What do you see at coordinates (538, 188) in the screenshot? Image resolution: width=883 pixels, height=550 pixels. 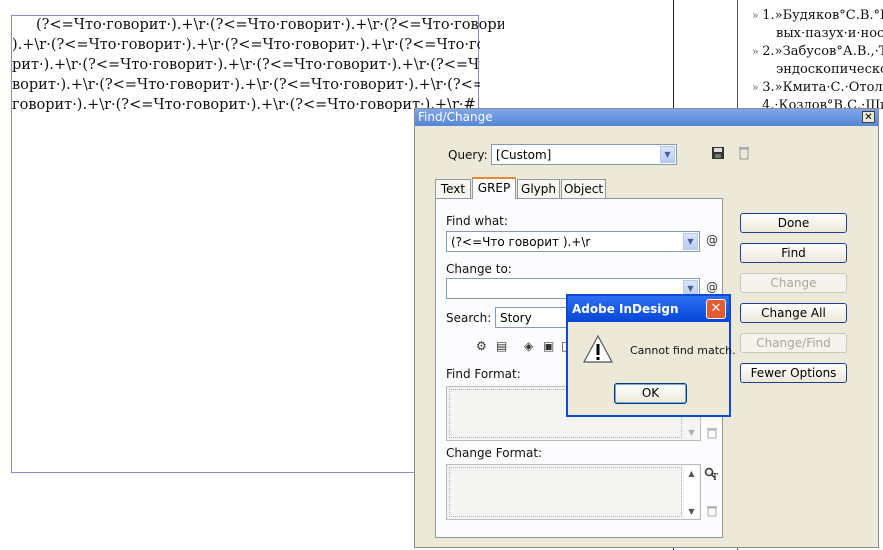 I see `tab-glyph: Glyph` at bounding box center [538, 188].